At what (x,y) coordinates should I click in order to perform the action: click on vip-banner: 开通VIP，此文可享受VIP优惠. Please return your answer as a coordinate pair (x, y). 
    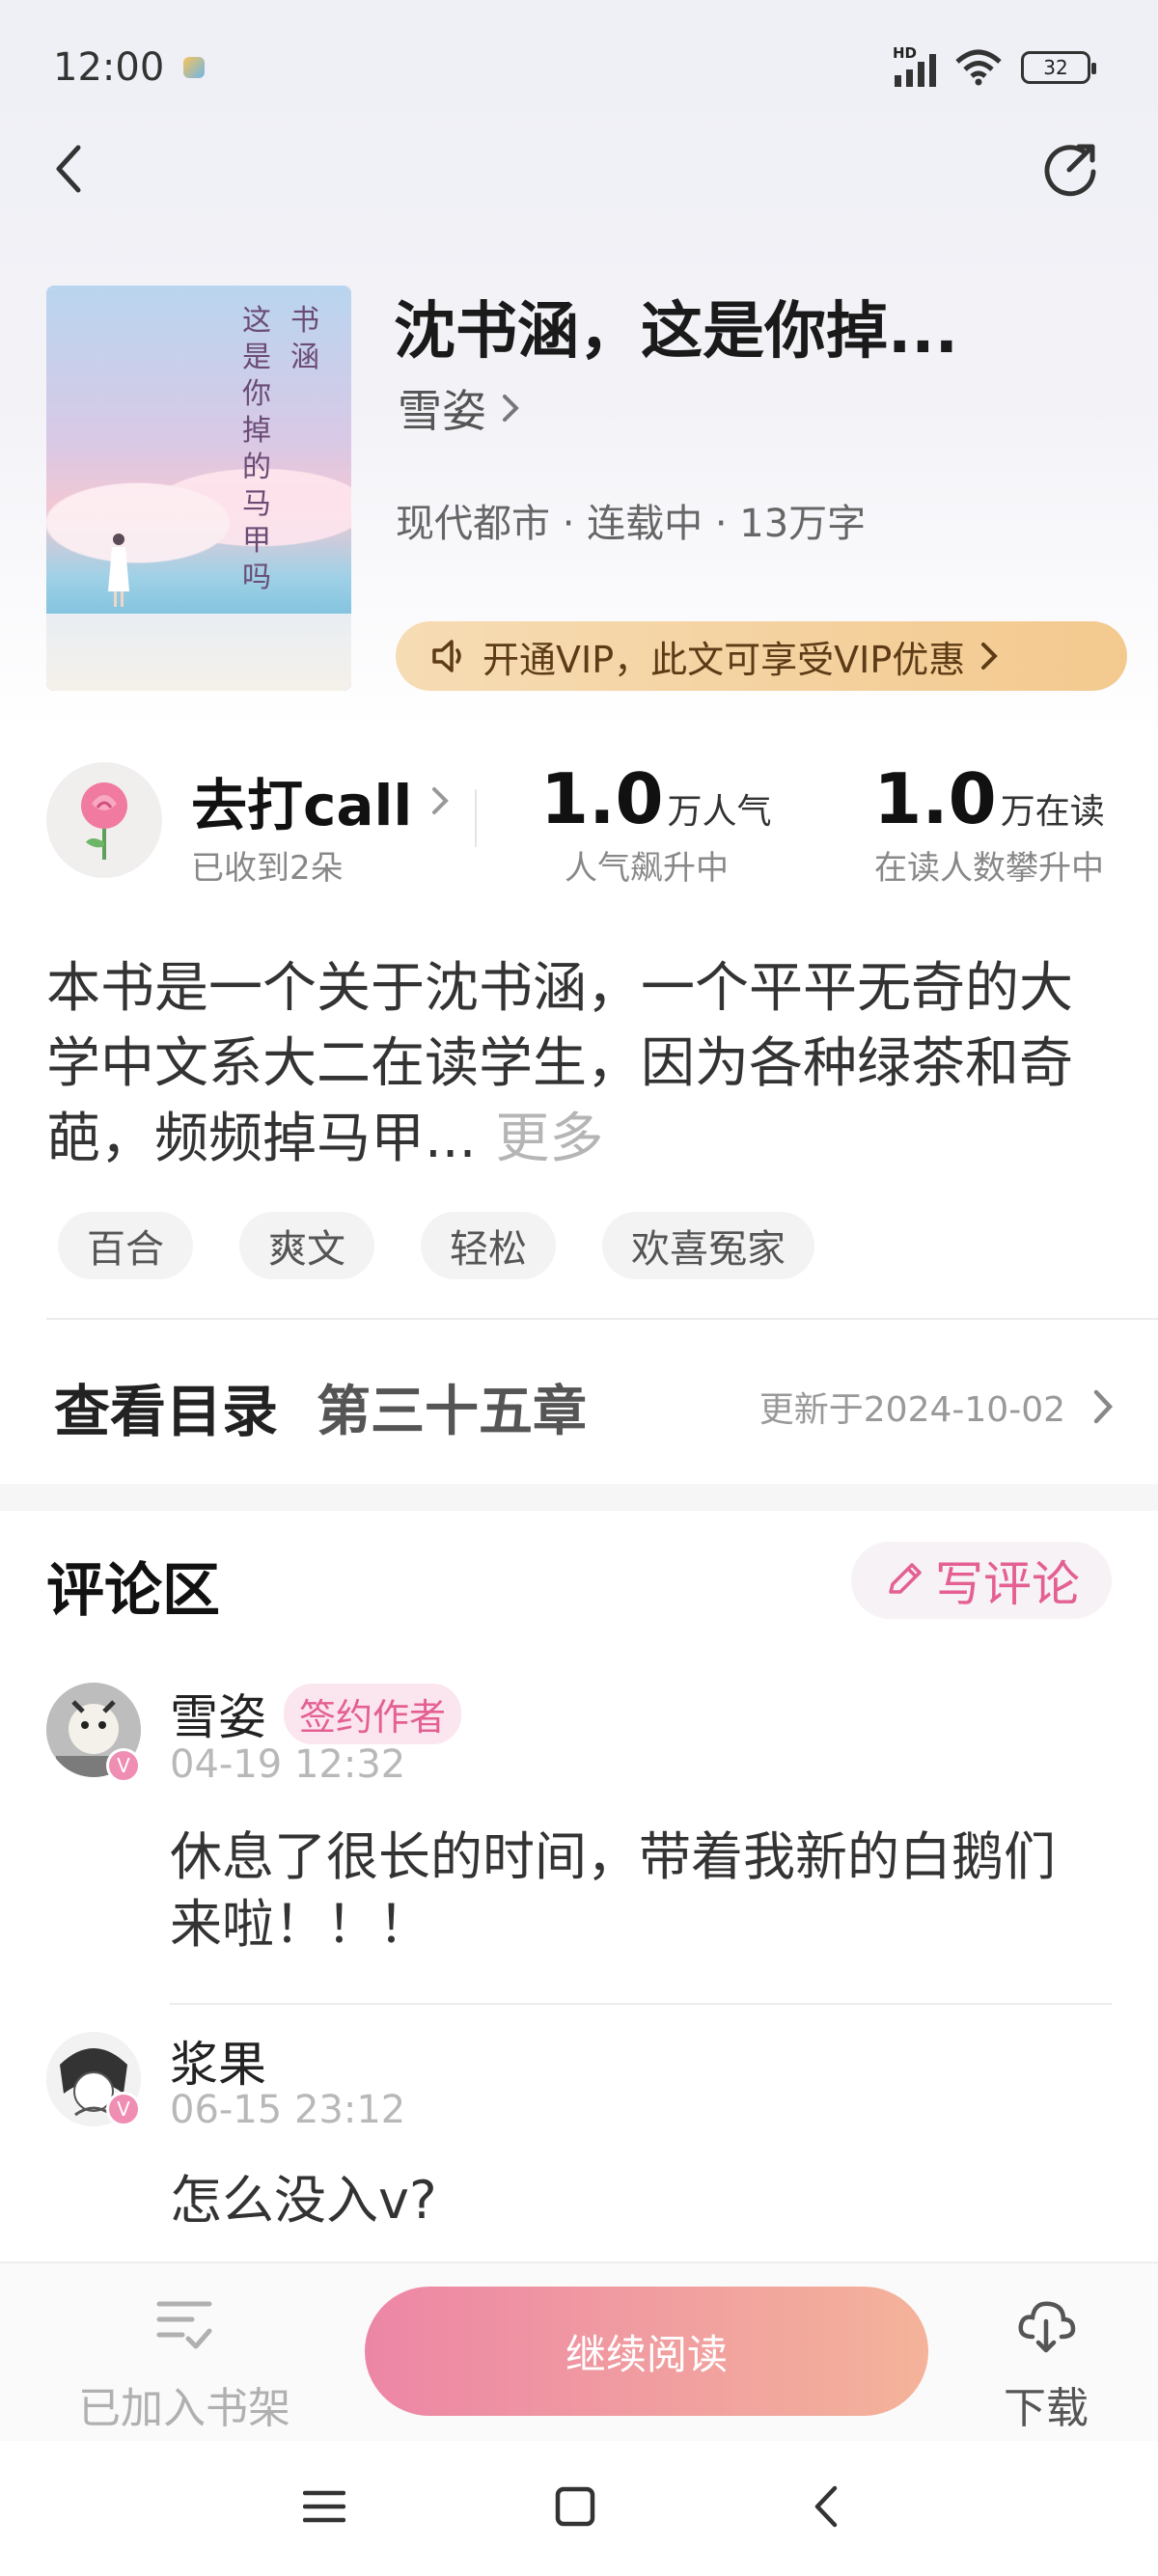
    Looking at the image, I should click on (761, 656).